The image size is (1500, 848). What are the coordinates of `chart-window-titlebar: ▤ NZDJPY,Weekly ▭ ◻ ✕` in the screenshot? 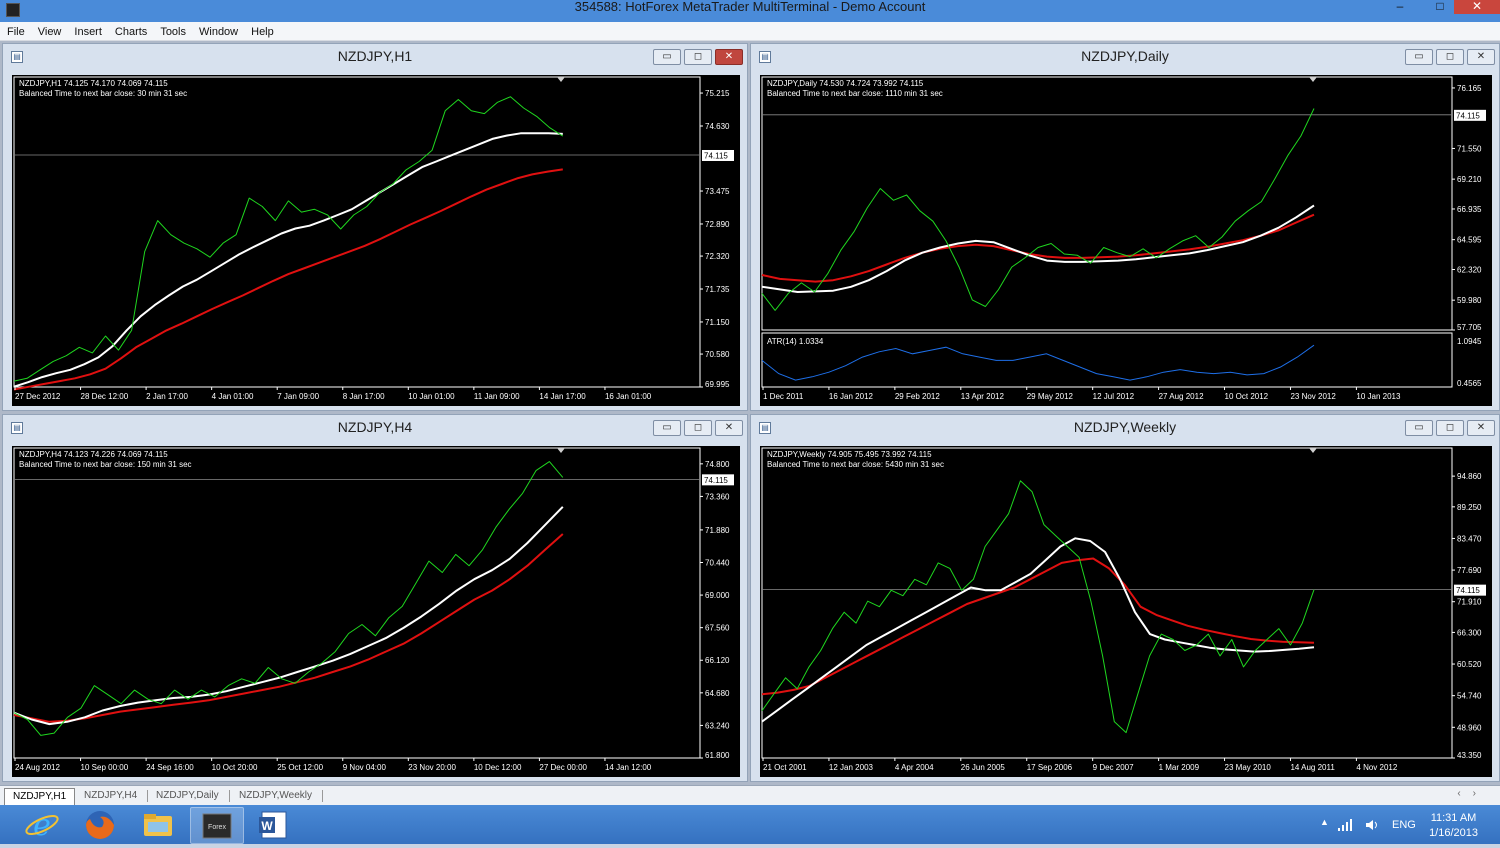 It's located at (1125, 427).